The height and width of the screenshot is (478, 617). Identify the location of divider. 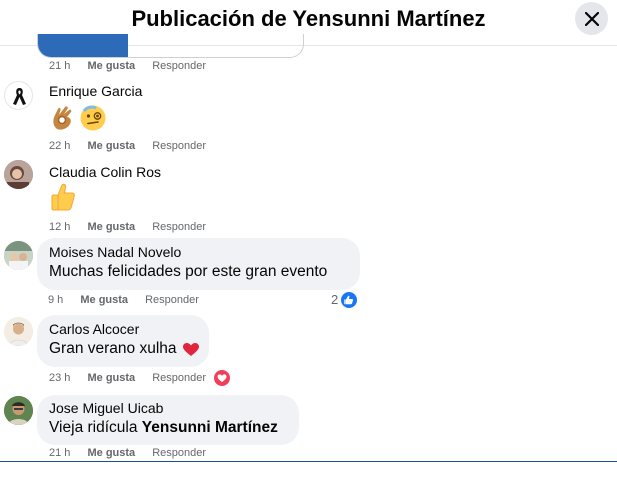
(308, 461).